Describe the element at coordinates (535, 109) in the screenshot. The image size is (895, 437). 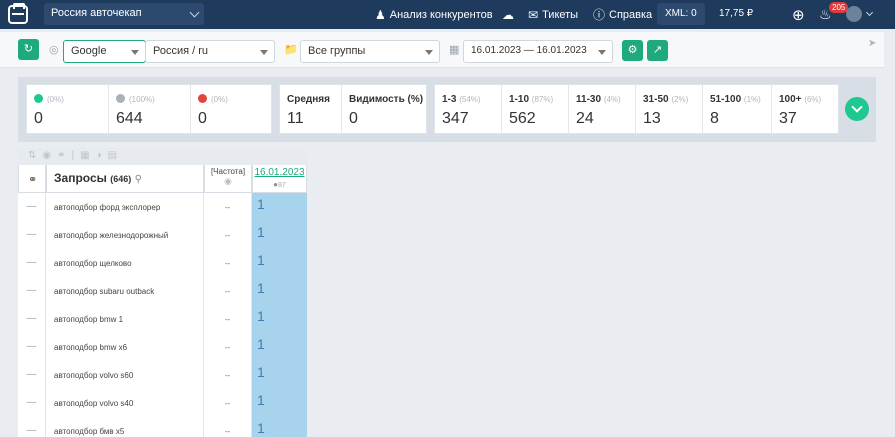
I see `range-1-10: 1-10 (87%) 562` at that location.